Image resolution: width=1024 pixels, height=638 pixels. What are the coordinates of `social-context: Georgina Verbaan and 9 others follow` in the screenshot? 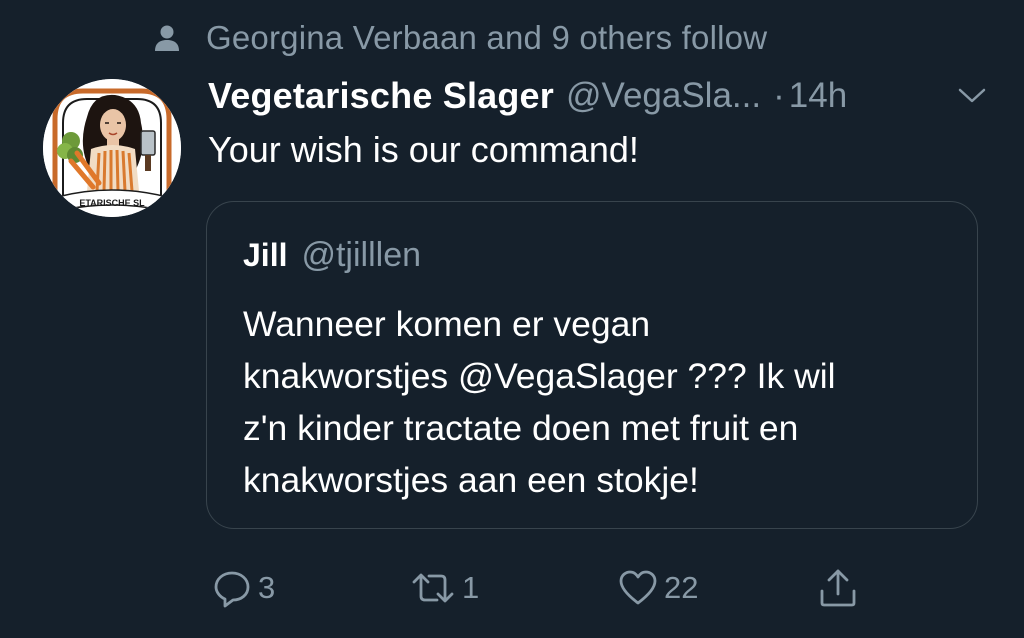 It's located at (459, 38).